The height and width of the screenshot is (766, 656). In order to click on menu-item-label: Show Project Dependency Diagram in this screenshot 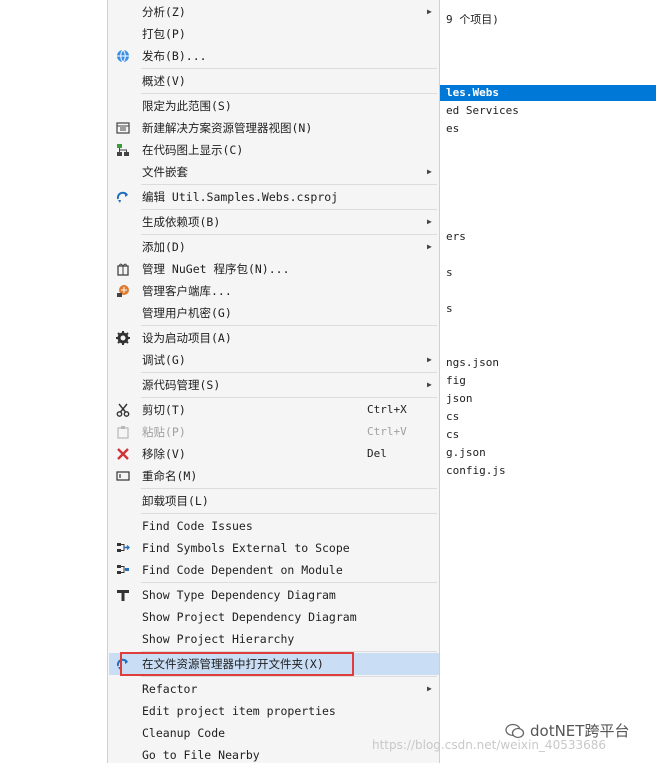, I will do `click(249, 617)`.